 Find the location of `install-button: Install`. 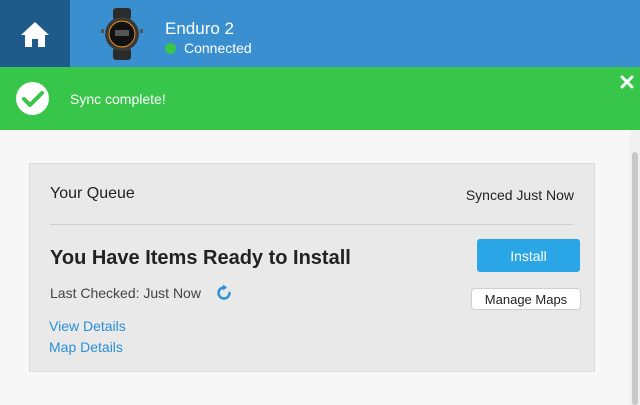

install-button: Install is located at coordinates (528, 255).